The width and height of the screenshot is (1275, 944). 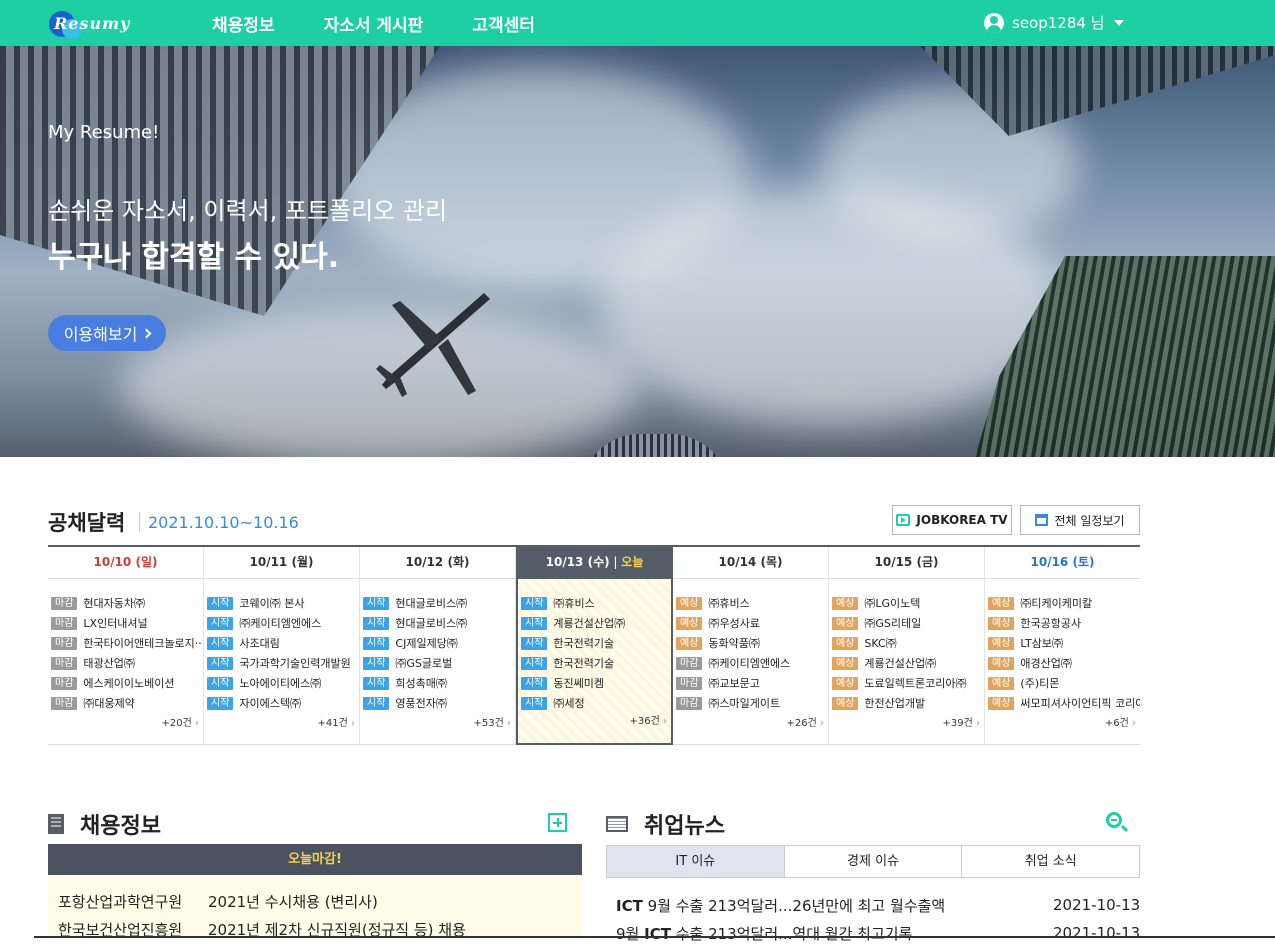 What do you see at coordinates (1120, 721) in the screenshot?
I see `more-count-link: +6건 ›` at bounding box center [1120, 721].